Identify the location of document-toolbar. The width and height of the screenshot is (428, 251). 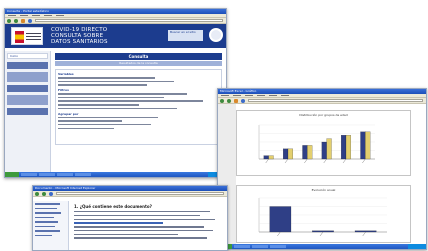
(130, 194).